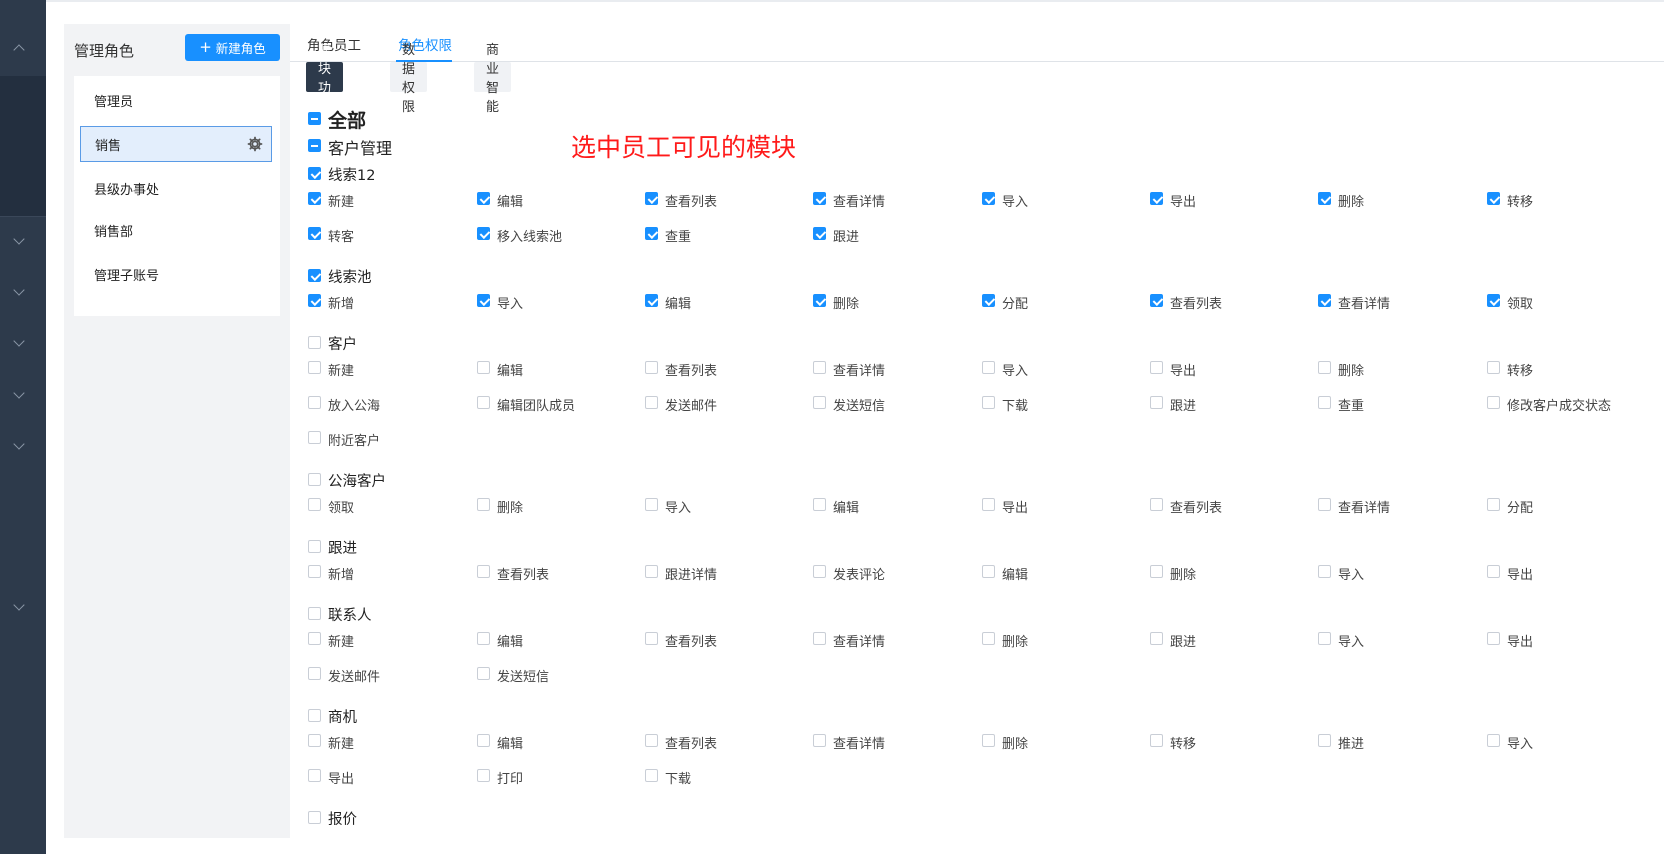 This screenshot has width=1664, height=854. Describe the element at coordinates (325, 79) in the screenshot. I see `subtab-module-functions: 模块功能` at that location.